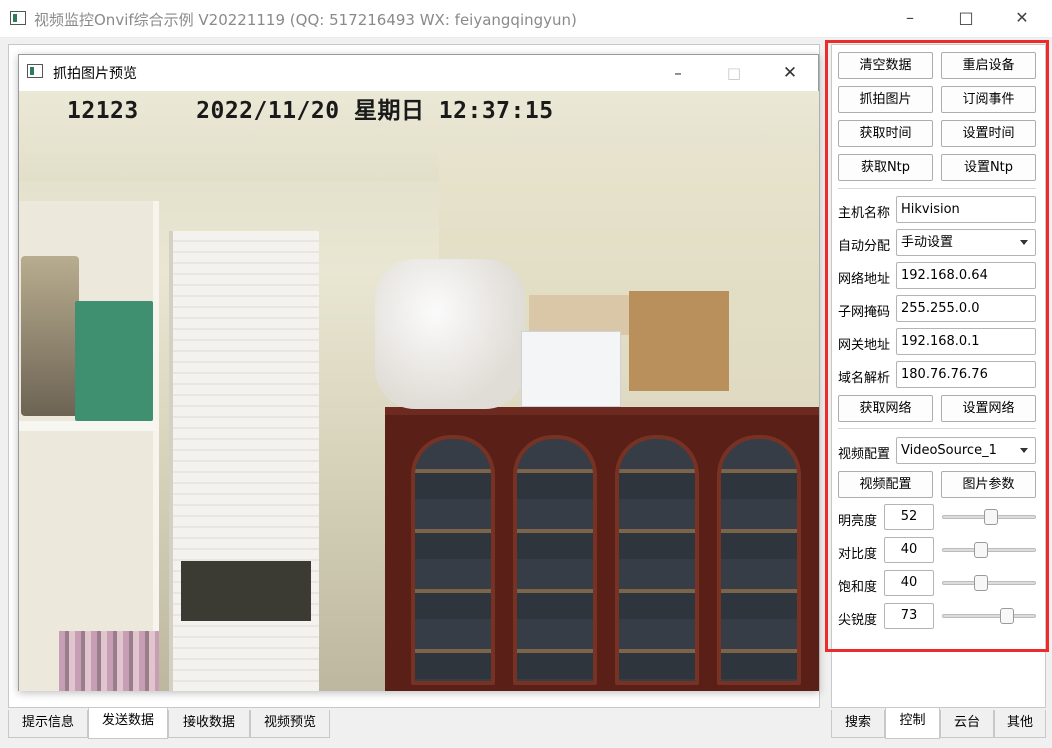 The width and height of the screenshot is (1052, 748). I want to click on brightness-input: 52, so click(909, 517).